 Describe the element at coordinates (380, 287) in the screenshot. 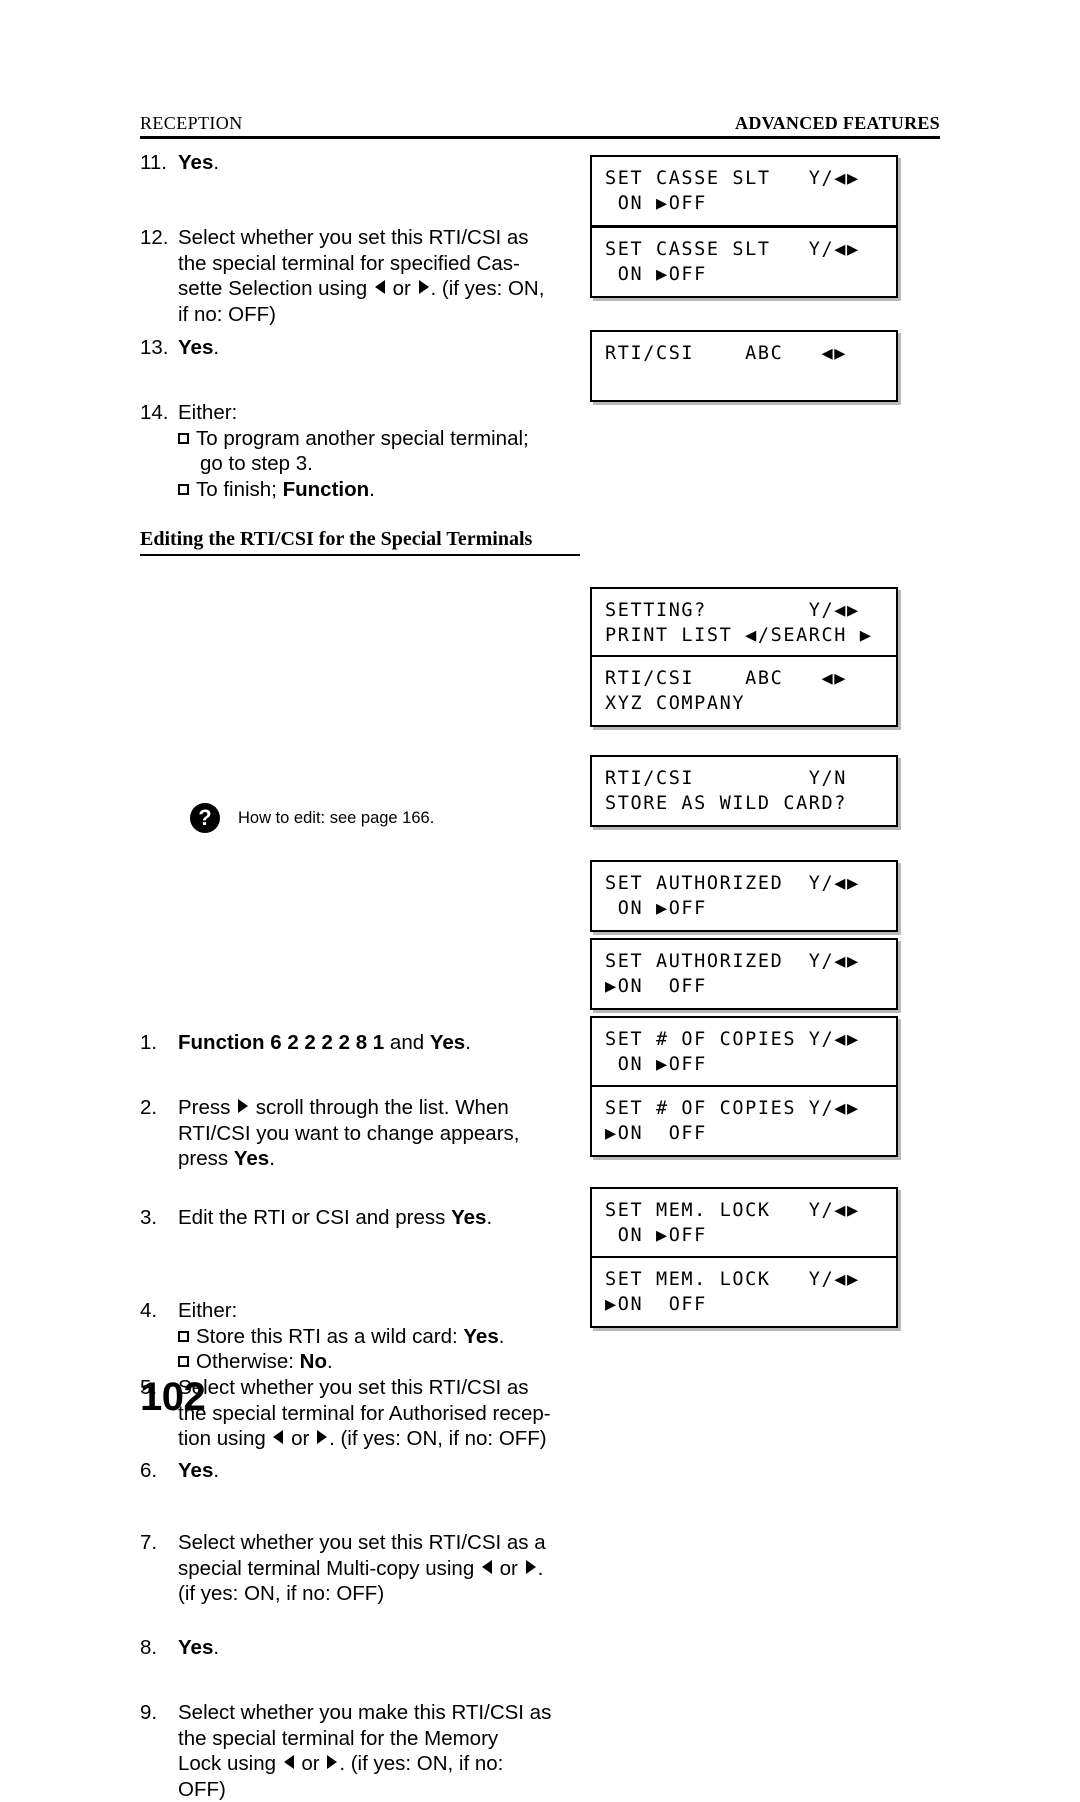

I see `left-arrow-icon` at that location.